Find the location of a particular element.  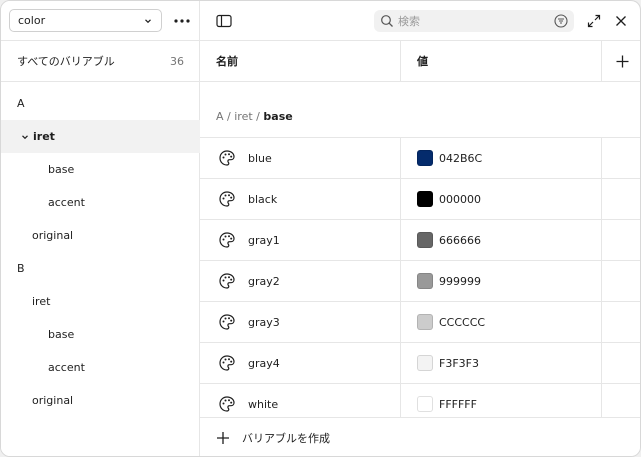

create-variable-label: バリアブルを作成 is located at coordinates (286, 438).